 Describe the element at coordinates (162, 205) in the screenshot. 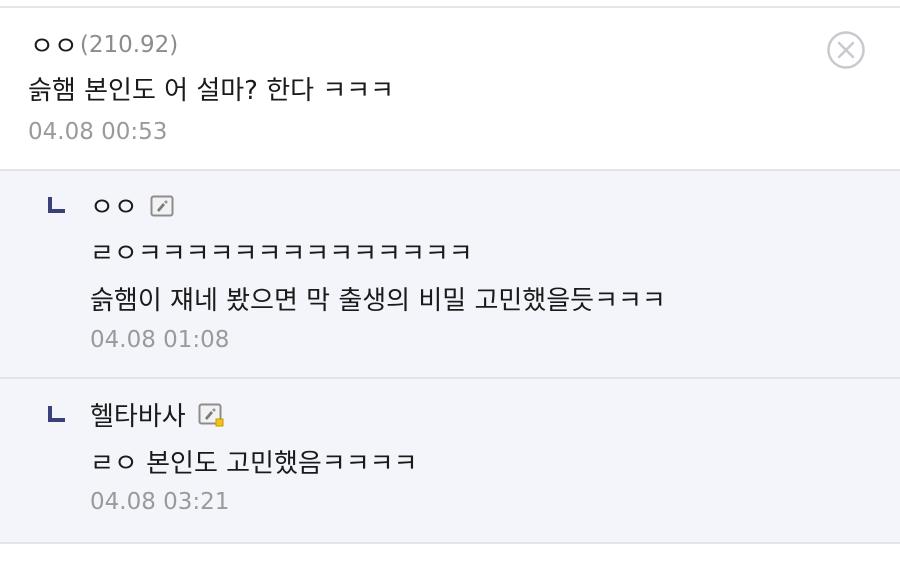

I see `fixed-nick-badge-icon` at that location.